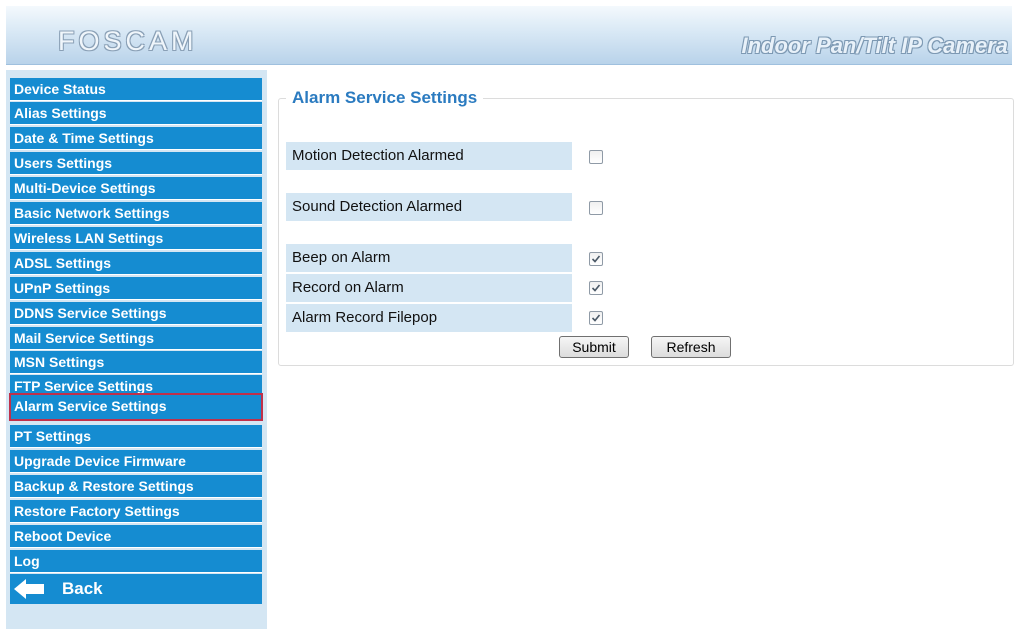 This screenshot has height=629, width=1014. I want to click on sidebar-item-date-time-settings: Date & Time Settings, so click(136, 138).